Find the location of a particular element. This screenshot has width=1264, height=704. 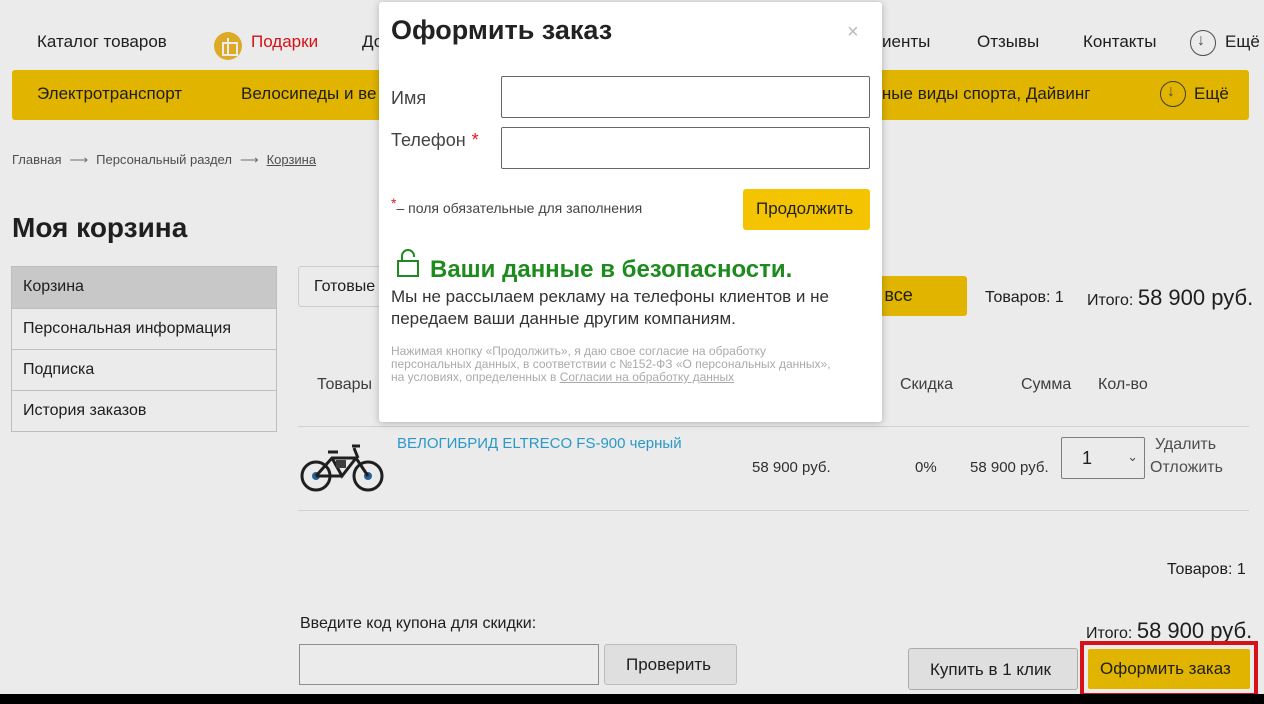

modal-title: Оформить заказ is located at coordinates (502, 30).